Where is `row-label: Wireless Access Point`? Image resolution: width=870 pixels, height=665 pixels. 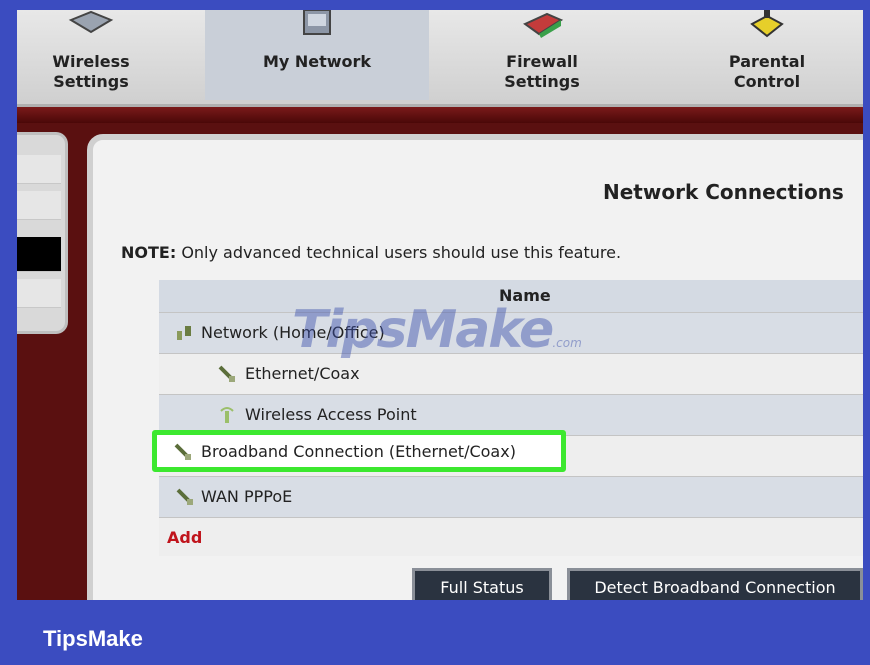 row-label: Wireless Access Point is located at coordinates (331, 414).